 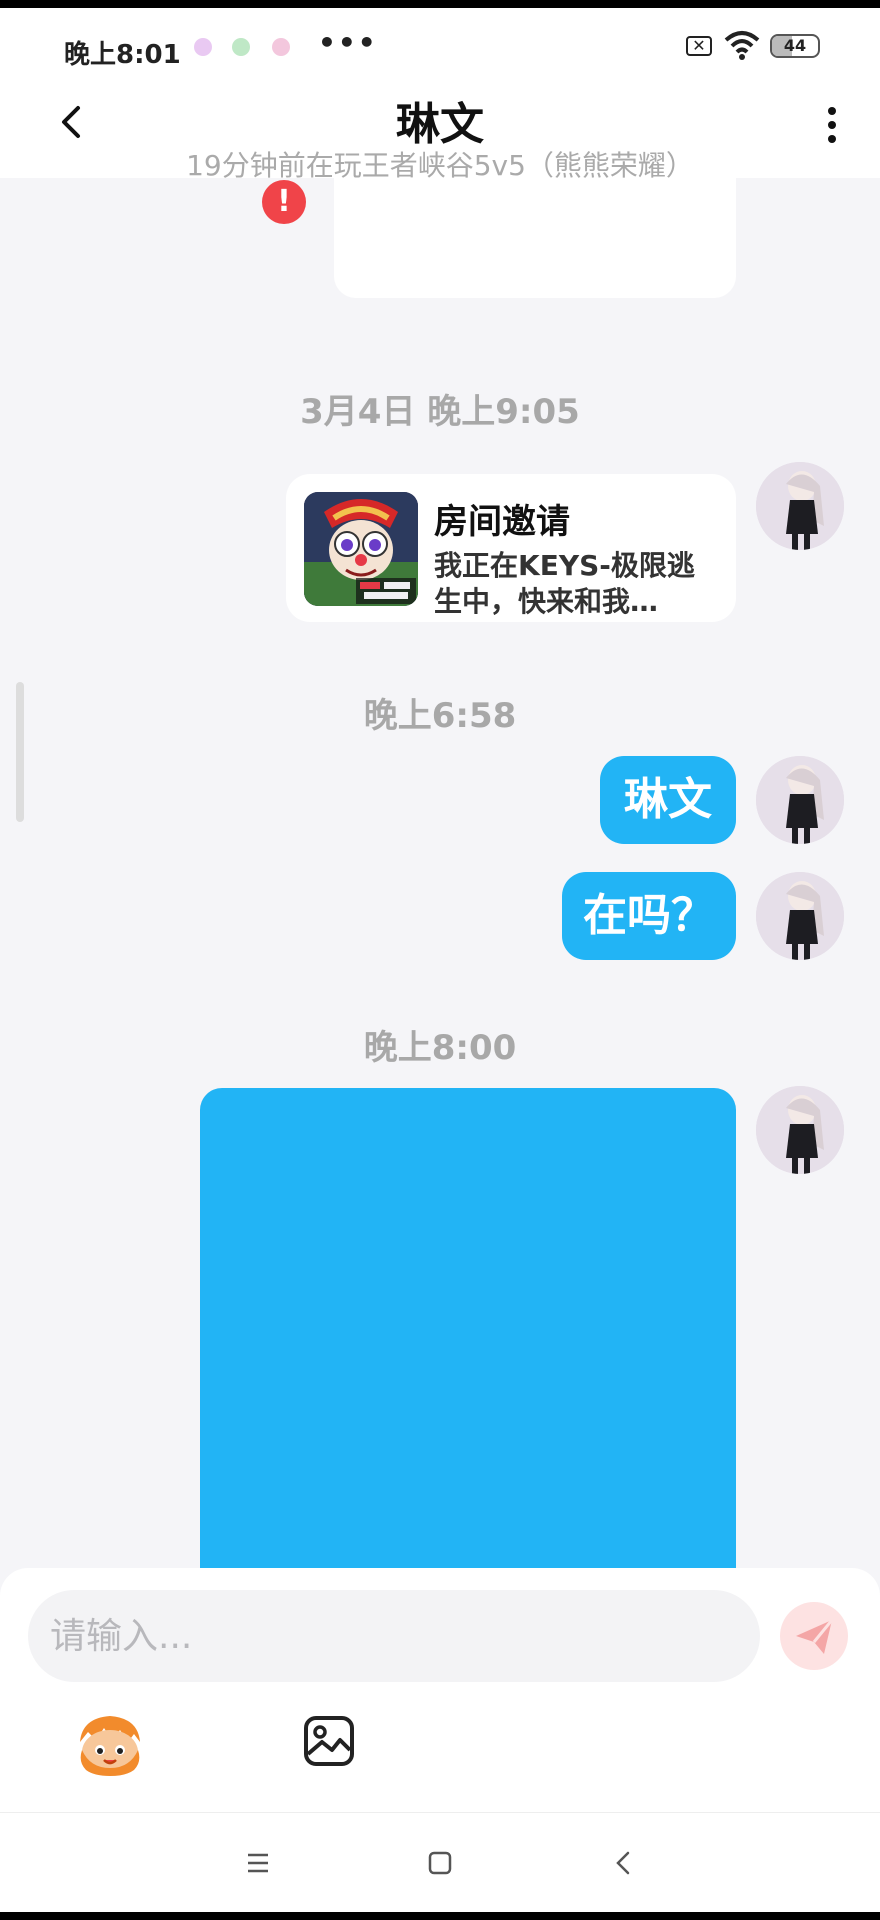 I want to click on contact-name: 琳文, so click(x=440, y=124).